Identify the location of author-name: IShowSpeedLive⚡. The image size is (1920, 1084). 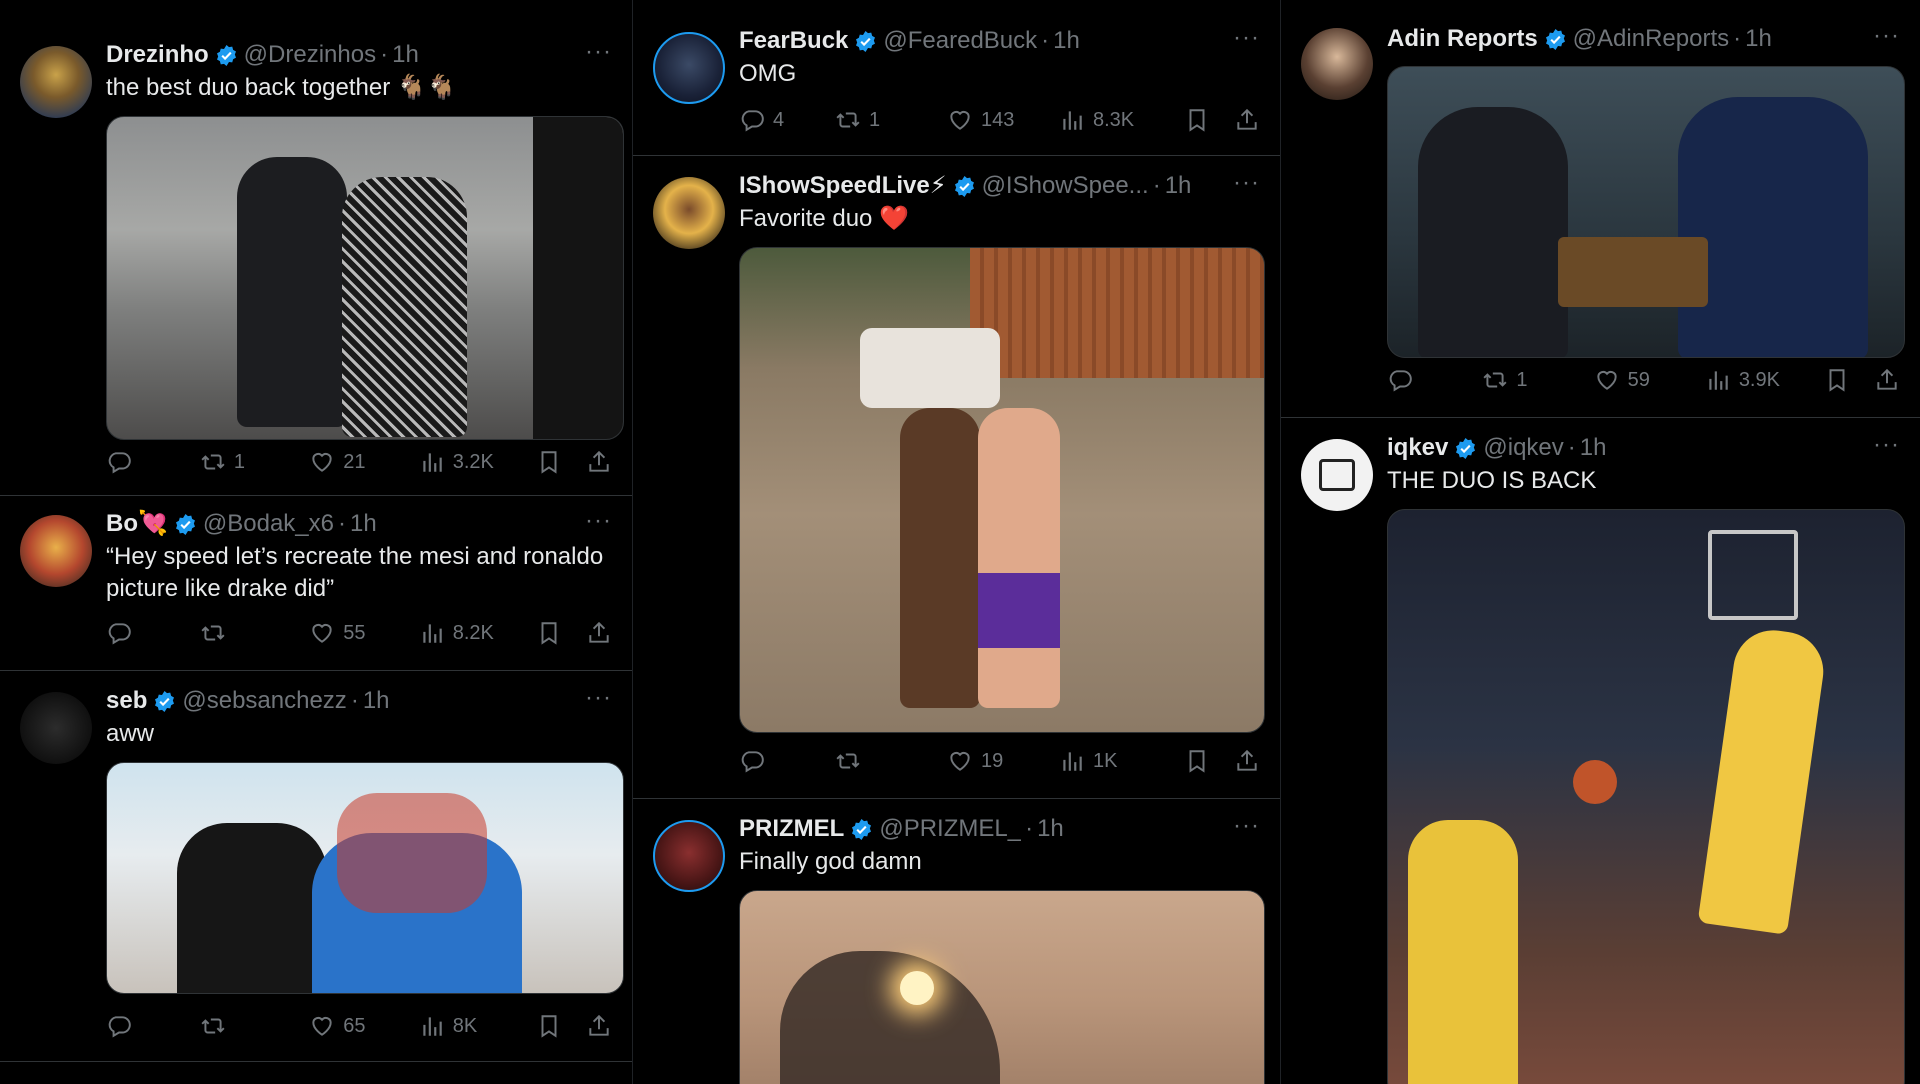
(843, 186).